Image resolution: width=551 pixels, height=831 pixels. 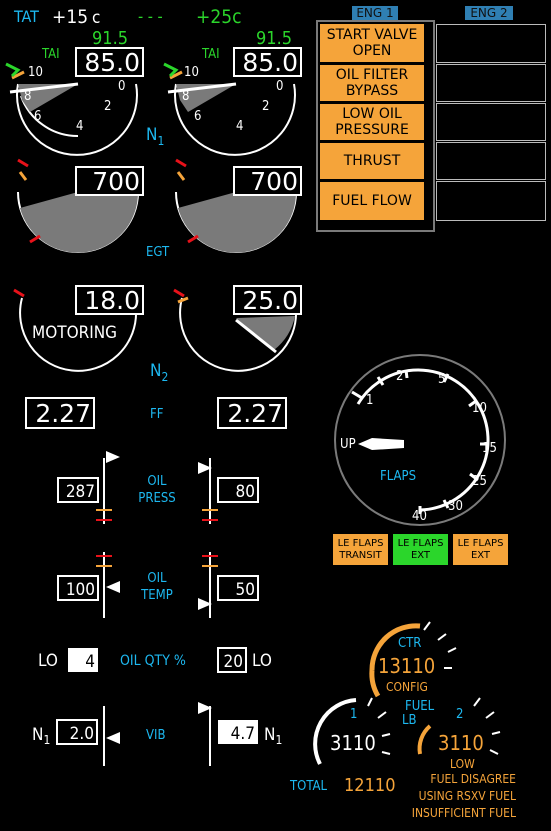 What do you see at coordinates (210, 54) in the screenshot?
I see `tai-right-label: TAI` at bounding box center [210, 54].